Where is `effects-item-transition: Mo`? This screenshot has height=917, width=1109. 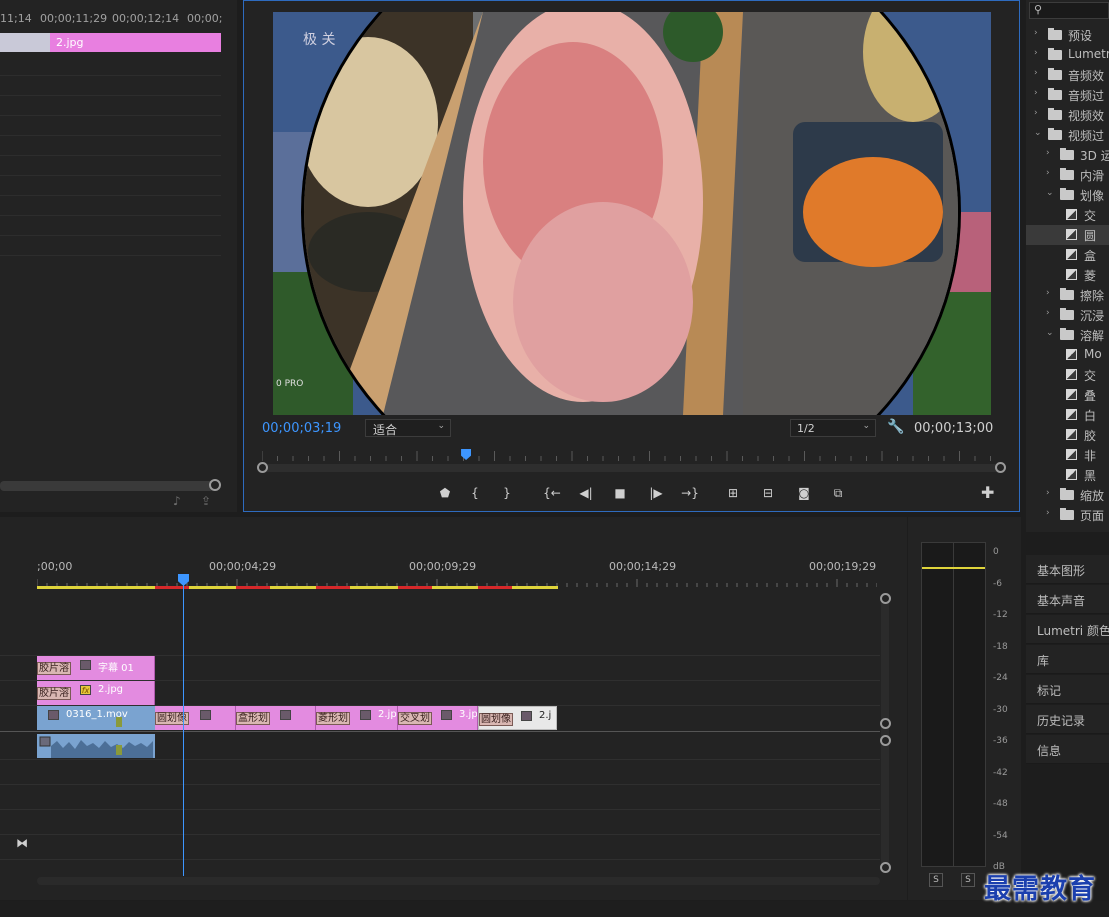
effects-item-transition: Mo is located at coordinates (1067, 355).